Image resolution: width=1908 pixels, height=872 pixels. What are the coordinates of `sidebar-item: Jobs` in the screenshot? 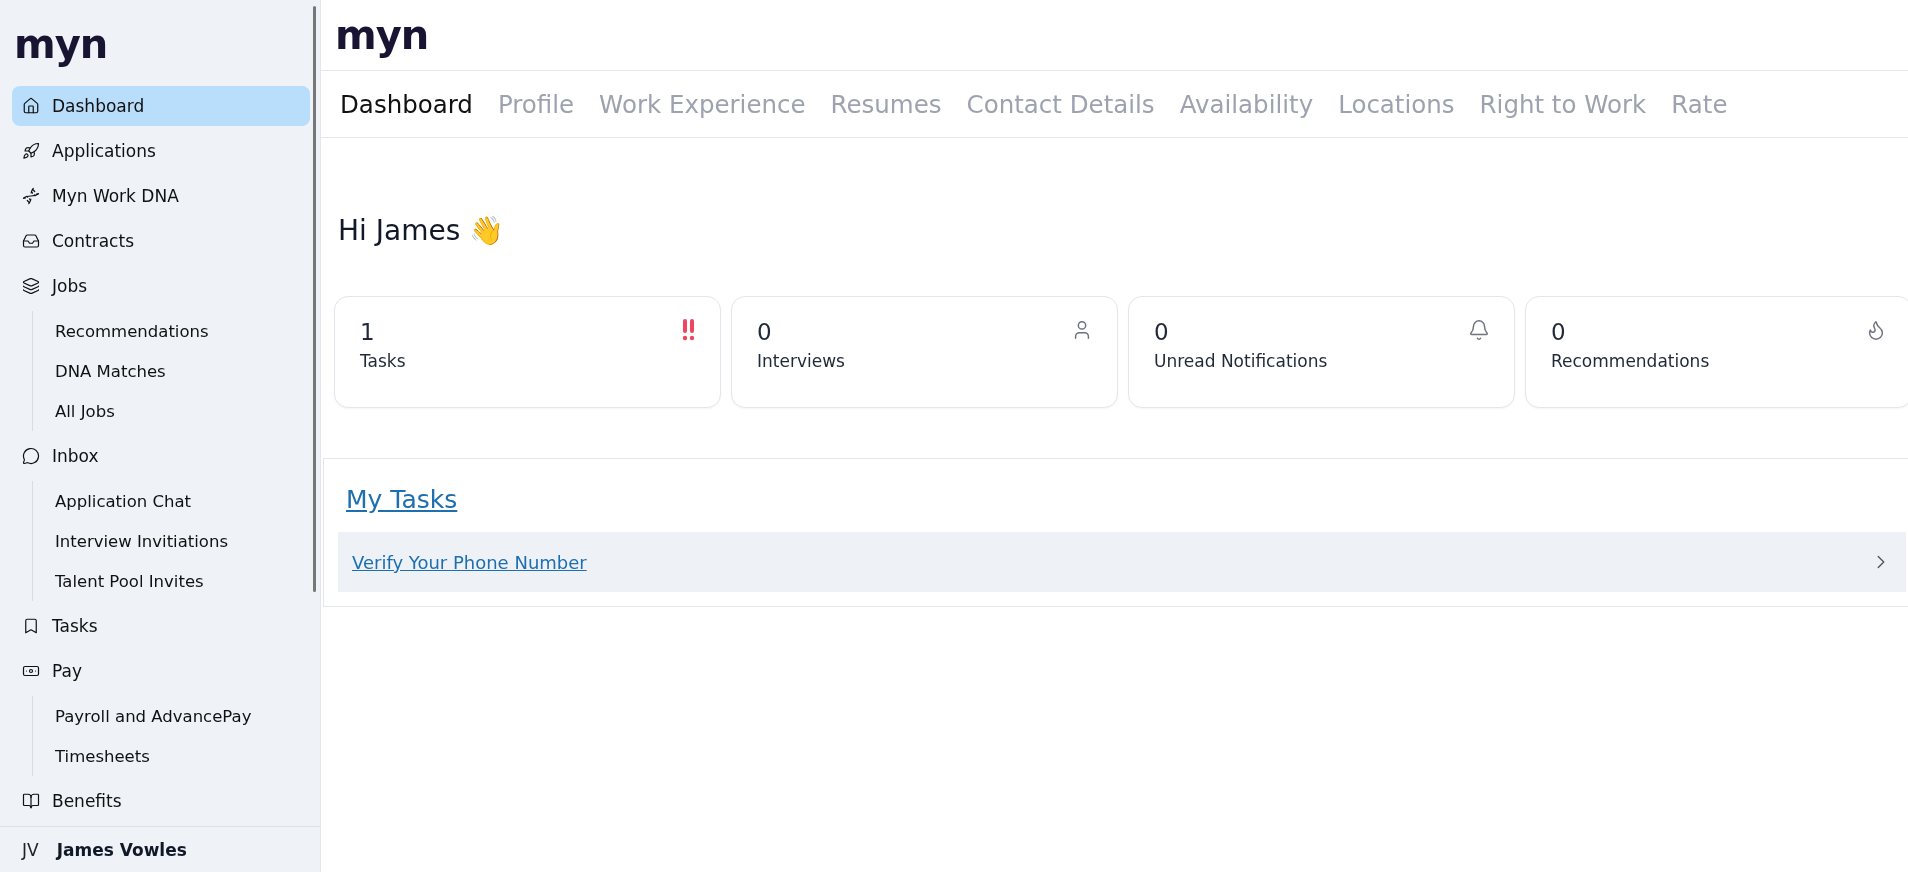 It's located at (161, 286).